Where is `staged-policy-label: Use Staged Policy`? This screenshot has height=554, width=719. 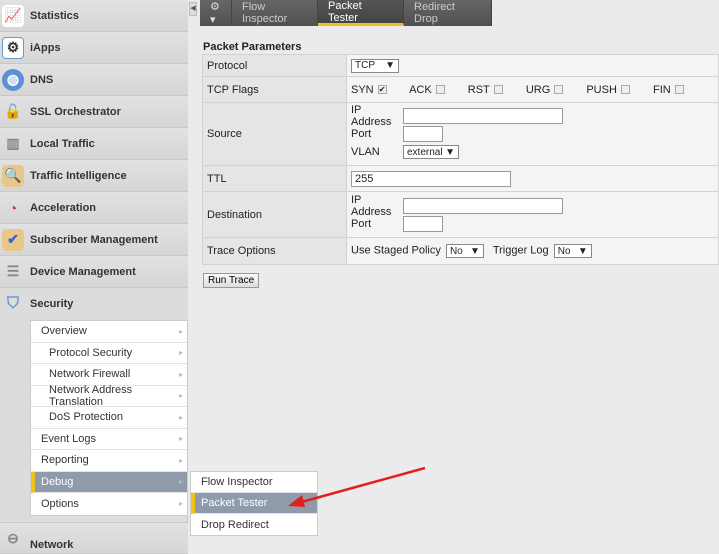 staged-policy-label: Use Staged Policy is located at coordinates (396, 250).